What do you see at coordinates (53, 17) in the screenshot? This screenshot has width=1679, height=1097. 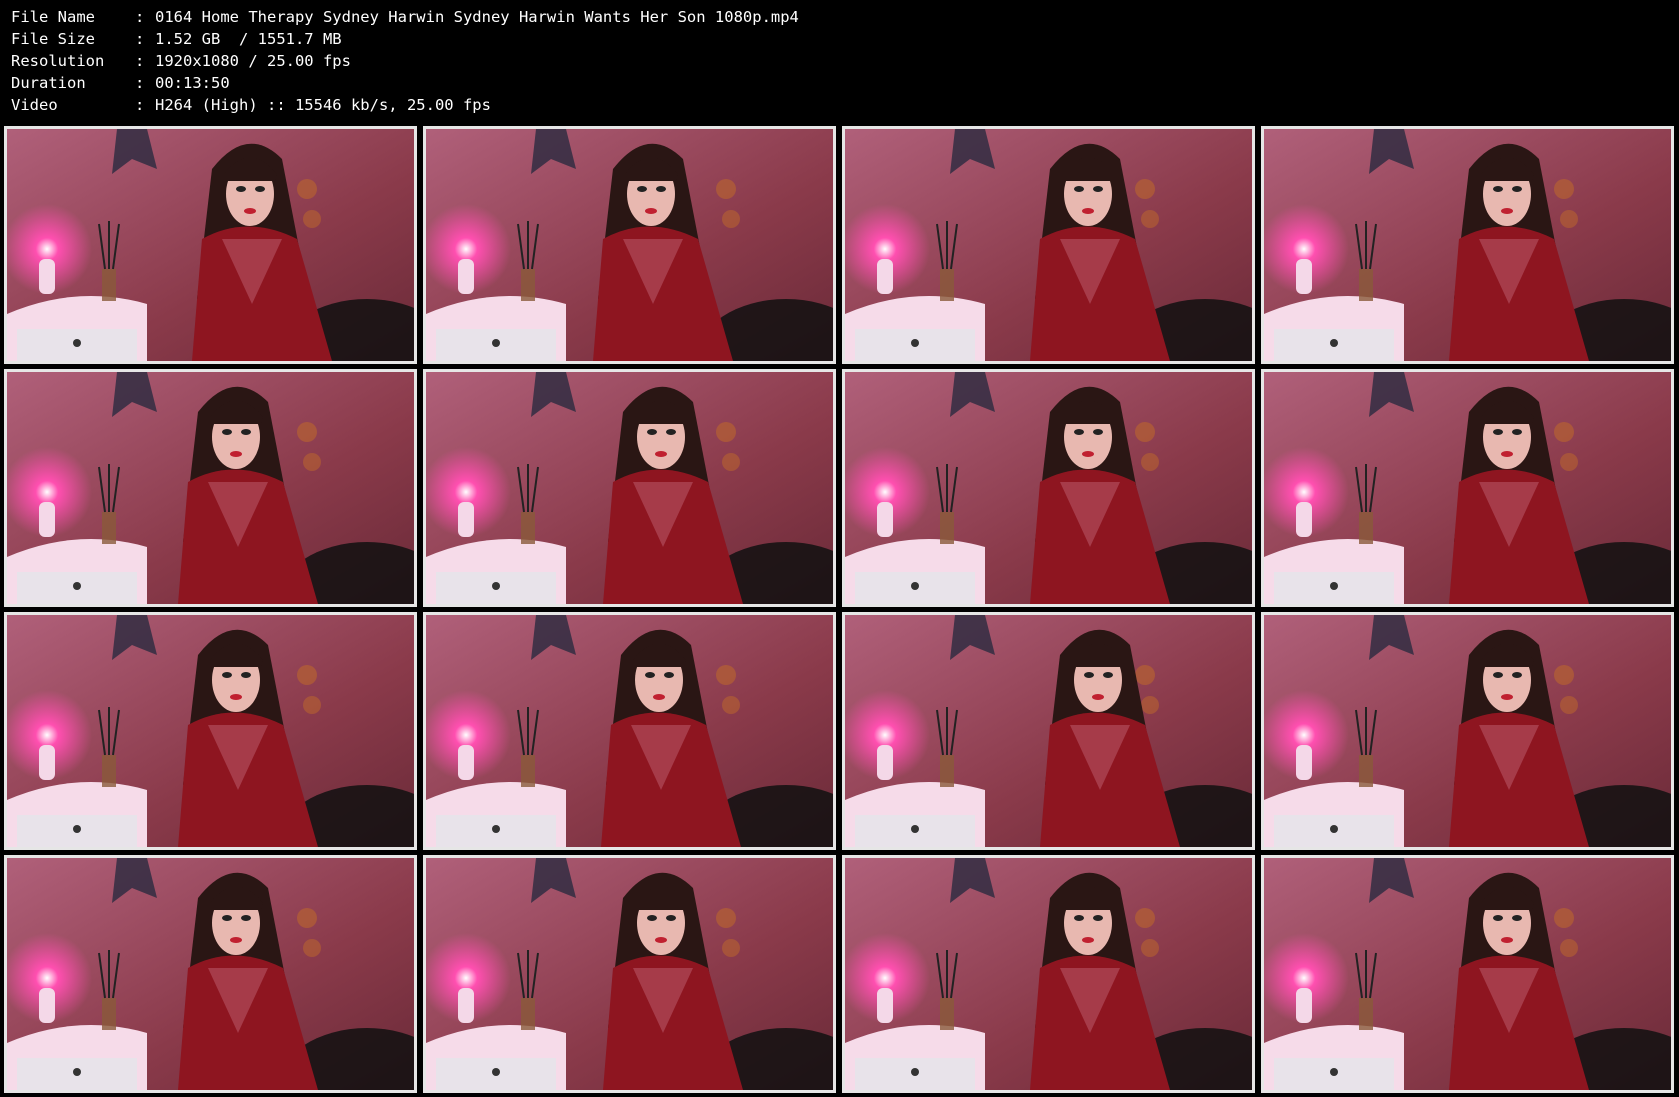 I see `file-name-label: File Name` at bounding box center [53, 17].